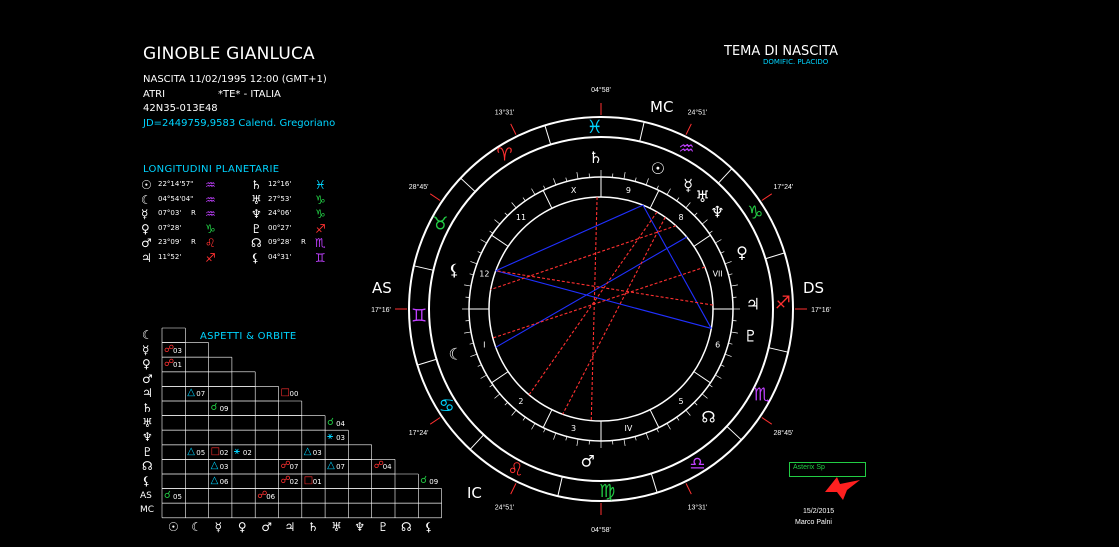 Image resolution: width=1119 pixels, height=547 pixels. I want to click on planet-degree: 24°06', so click(280, 213).